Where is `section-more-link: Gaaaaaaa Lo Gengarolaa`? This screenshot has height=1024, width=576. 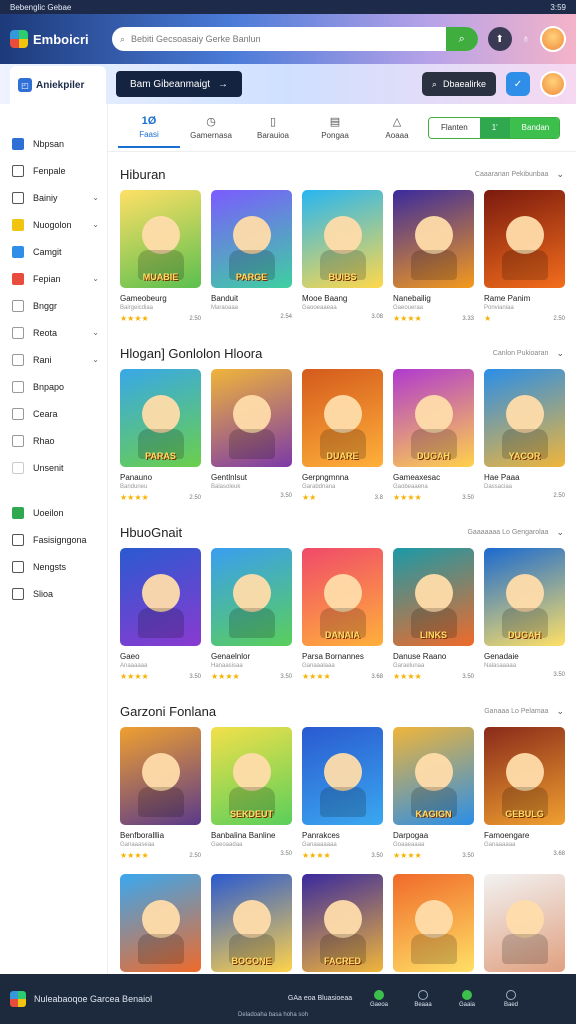
section-more-link: Gaaaaaaa Lo Gengarolaa is located at coordinates (507, 532).